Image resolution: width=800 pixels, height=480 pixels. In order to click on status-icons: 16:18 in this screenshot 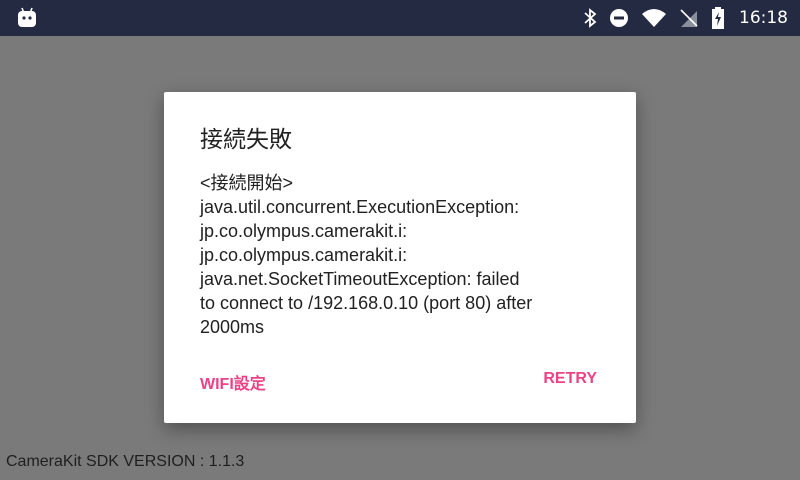, I will do `click(685, 18)`.